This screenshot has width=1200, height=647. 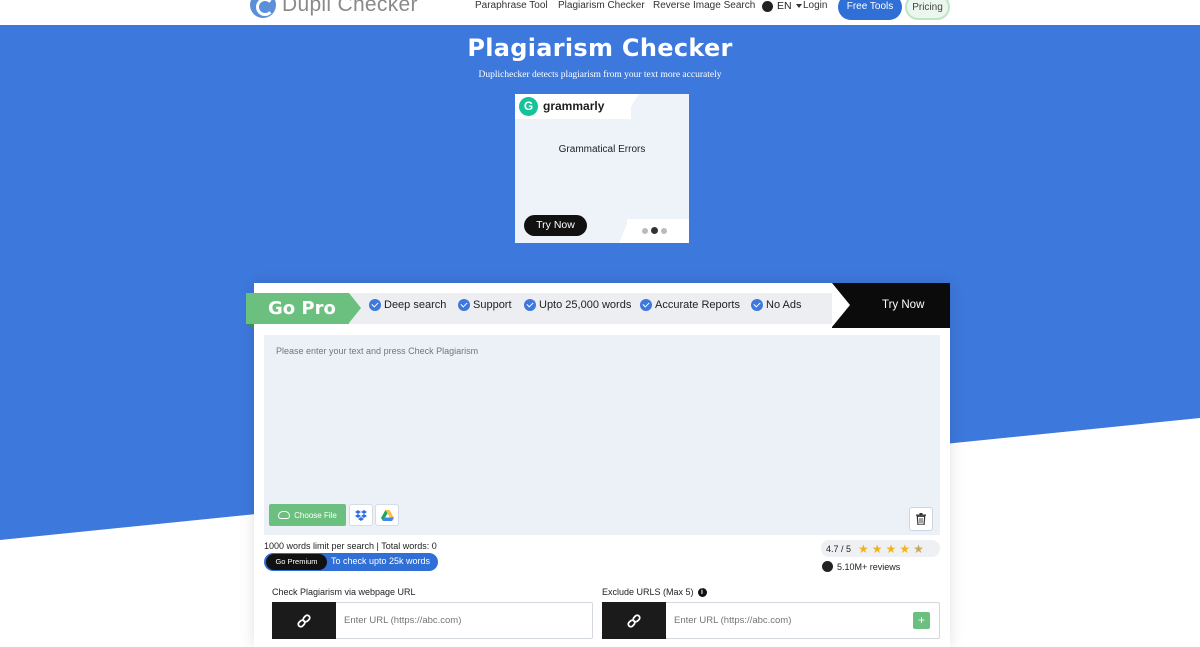 I want to click on free-tools-button: Free Tools, so click(x=870, y=10).